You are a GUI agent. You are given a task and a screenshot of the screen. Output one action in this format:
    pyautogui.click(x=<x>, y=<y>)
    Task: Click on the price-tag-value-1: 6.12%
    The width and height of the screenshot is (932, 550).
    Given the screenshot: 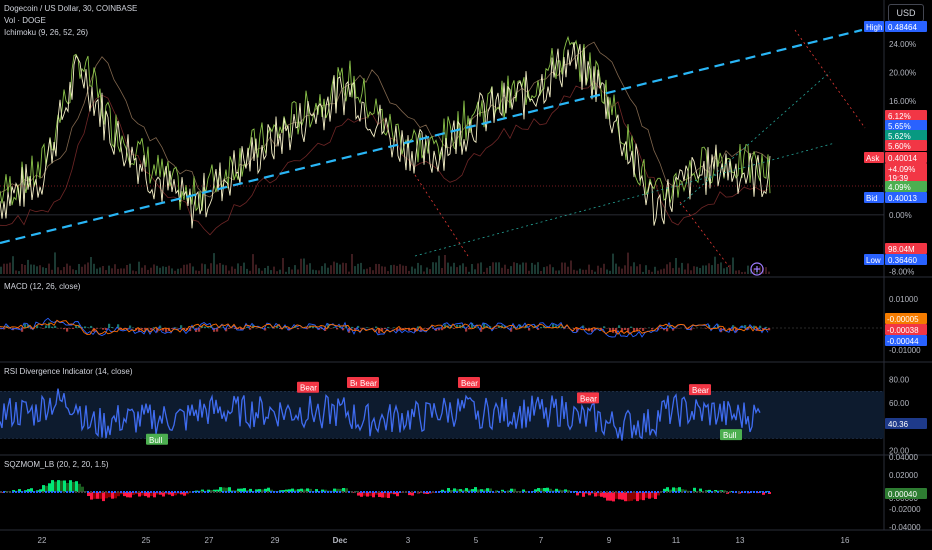 What is the action you would take?
    pyautogui.click(x=899, y=116)
    